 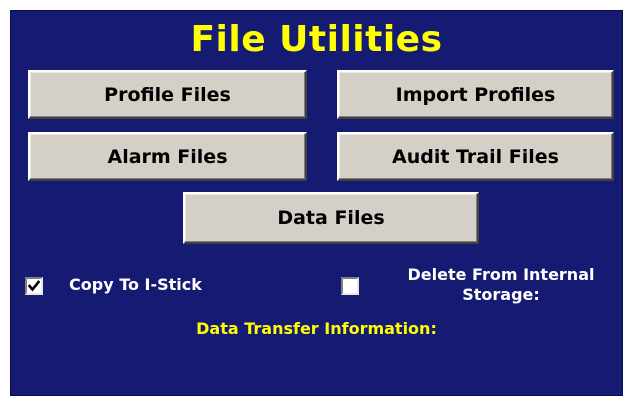 What do you see at coordinates (316, 328) in the screenshot?
I see `data-transfer-information-label: Data Transfer Information:` at bounding box center [316, 328].